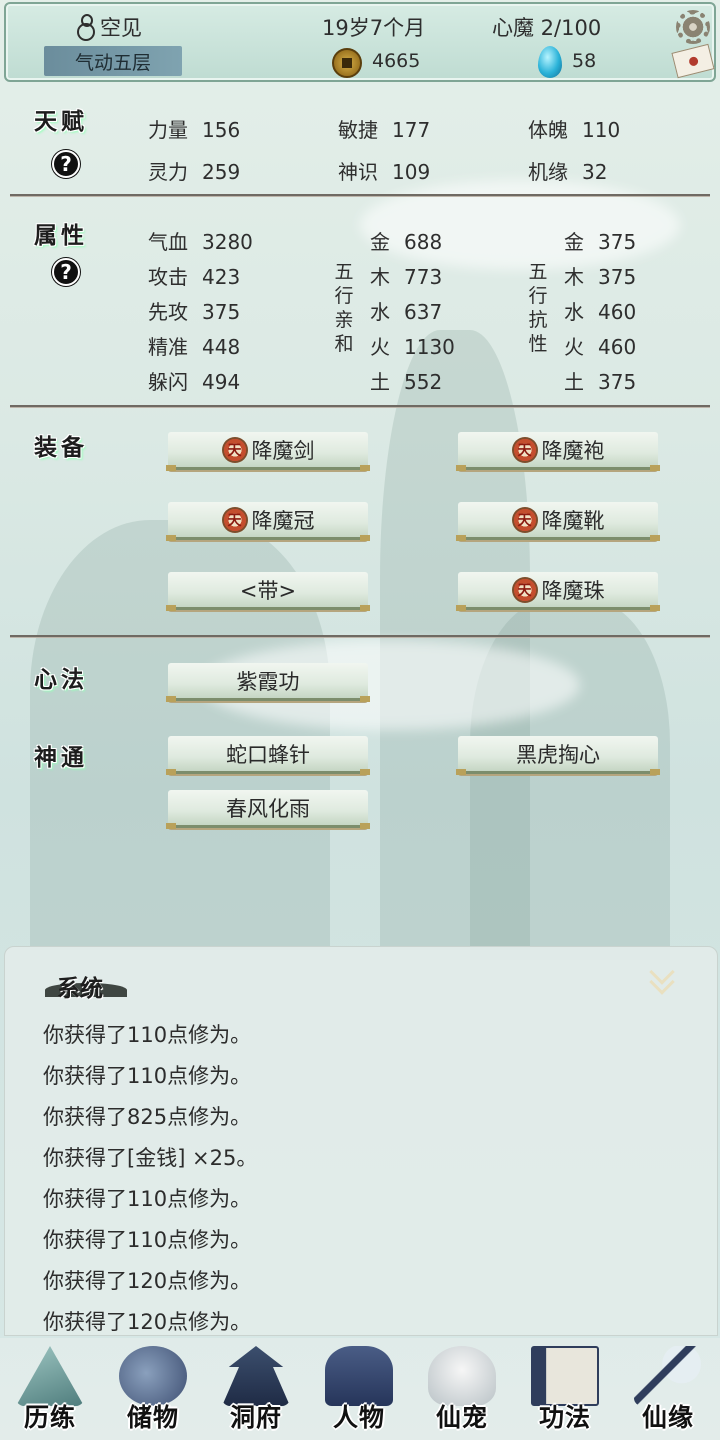 This screenshot has height=1440, width=720. Describe the element at coordinates (411, 172) in the screenshot. I see `stat-value: 109` at that location.